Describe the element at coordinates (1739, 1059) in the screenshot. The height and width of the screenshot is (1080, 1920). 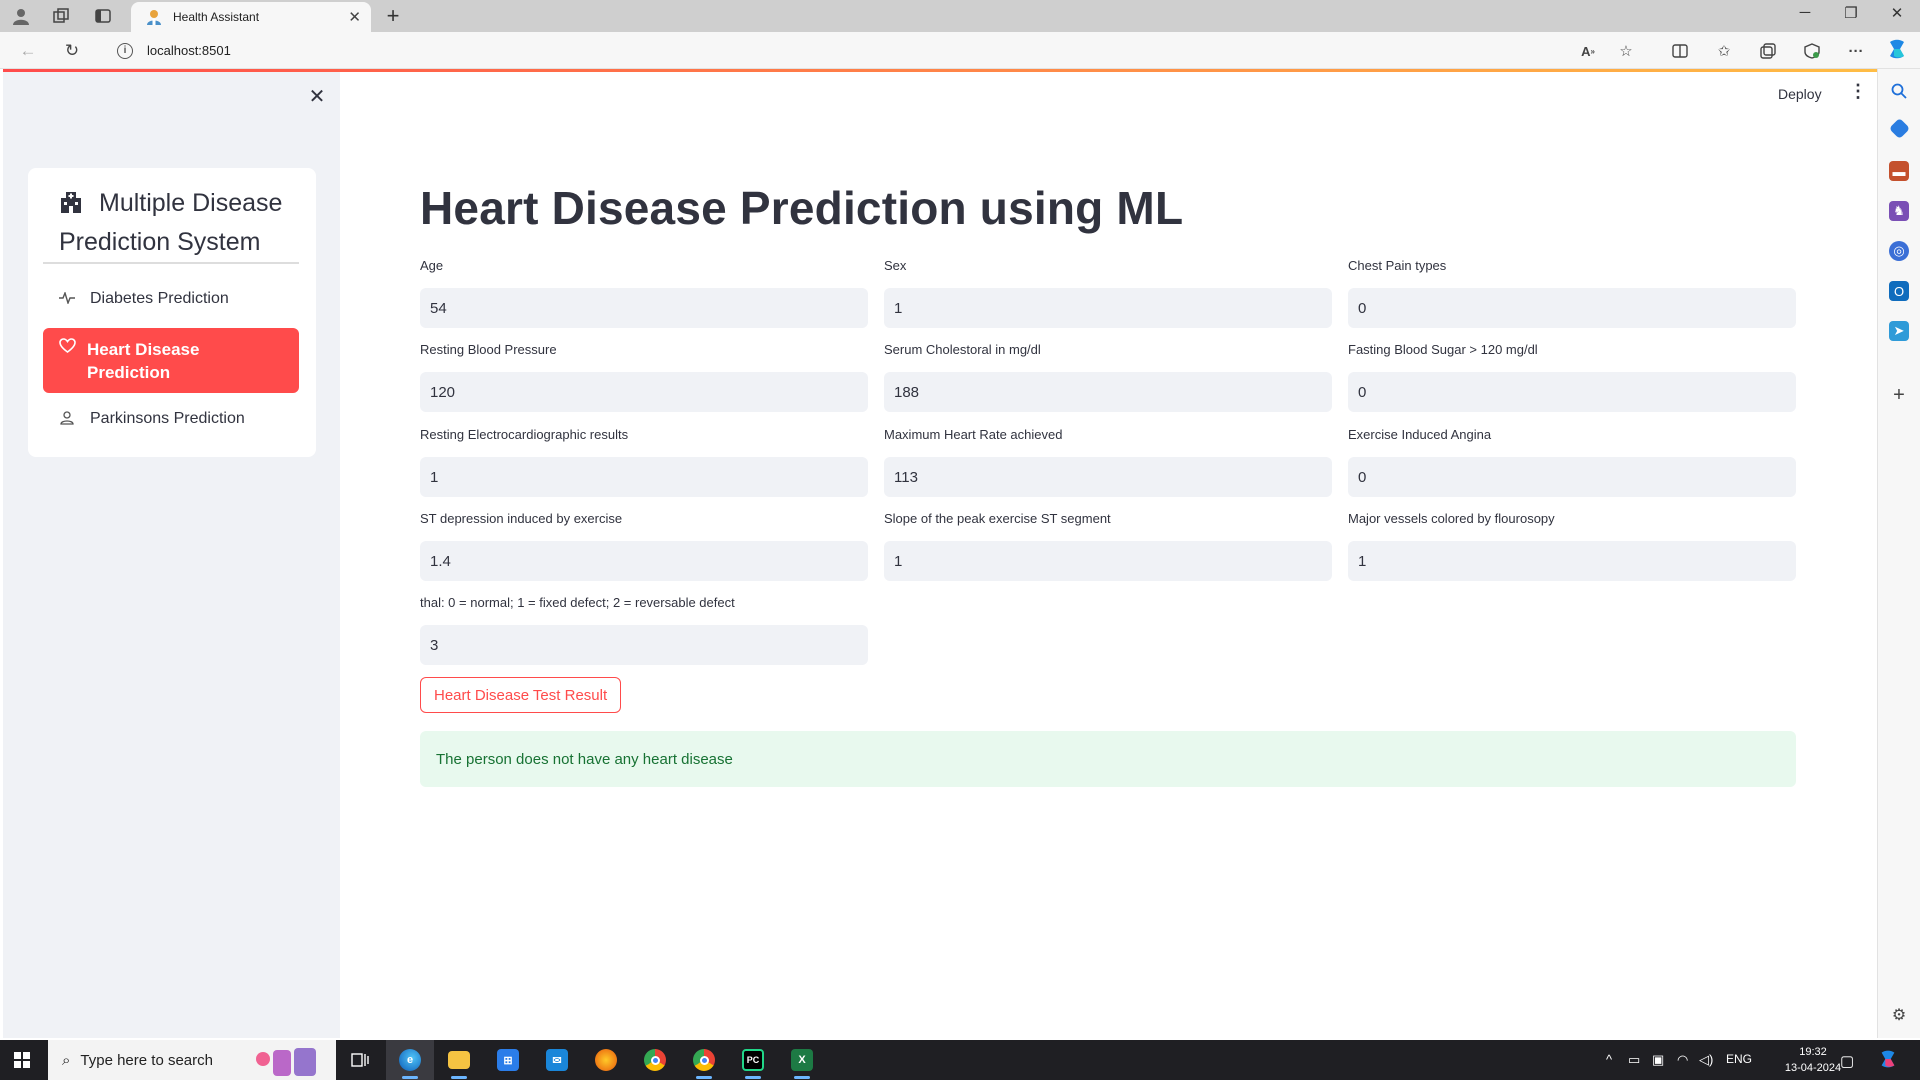
I see `input-language: ENG` at that location.